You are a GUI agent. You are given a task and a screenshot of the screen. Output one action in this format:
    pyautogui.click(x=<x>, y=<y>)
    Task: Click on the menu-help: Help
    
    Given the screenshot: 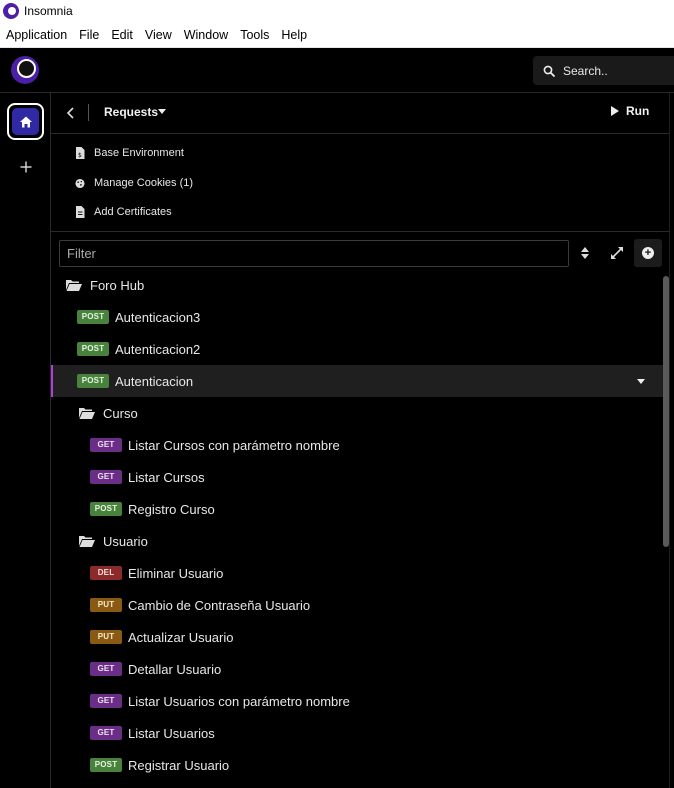 What is the action you would take?
    pyautogui.click(x=294, y=35)
    